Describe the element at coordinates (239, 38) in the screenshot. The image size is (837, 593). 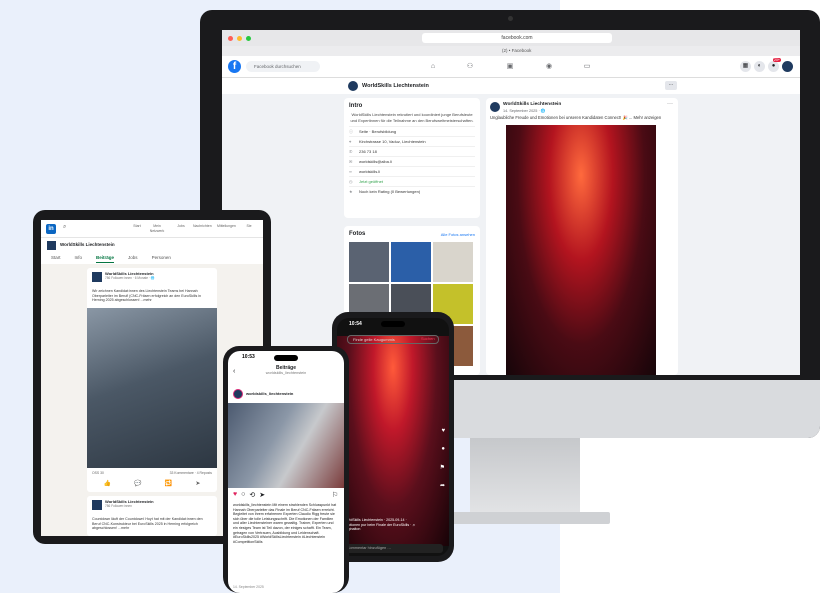
I see `window-minimize-button` at that location.